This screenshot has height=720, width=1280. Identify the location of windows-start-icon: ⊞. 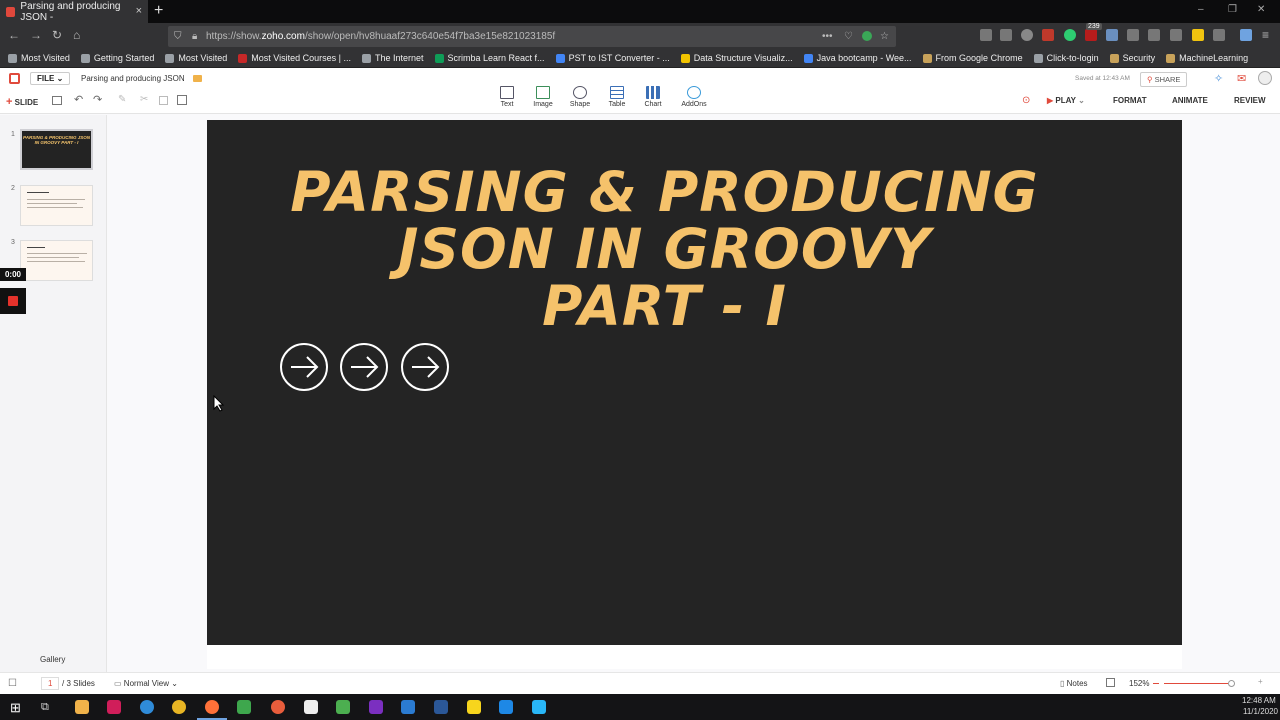
(15, 708).